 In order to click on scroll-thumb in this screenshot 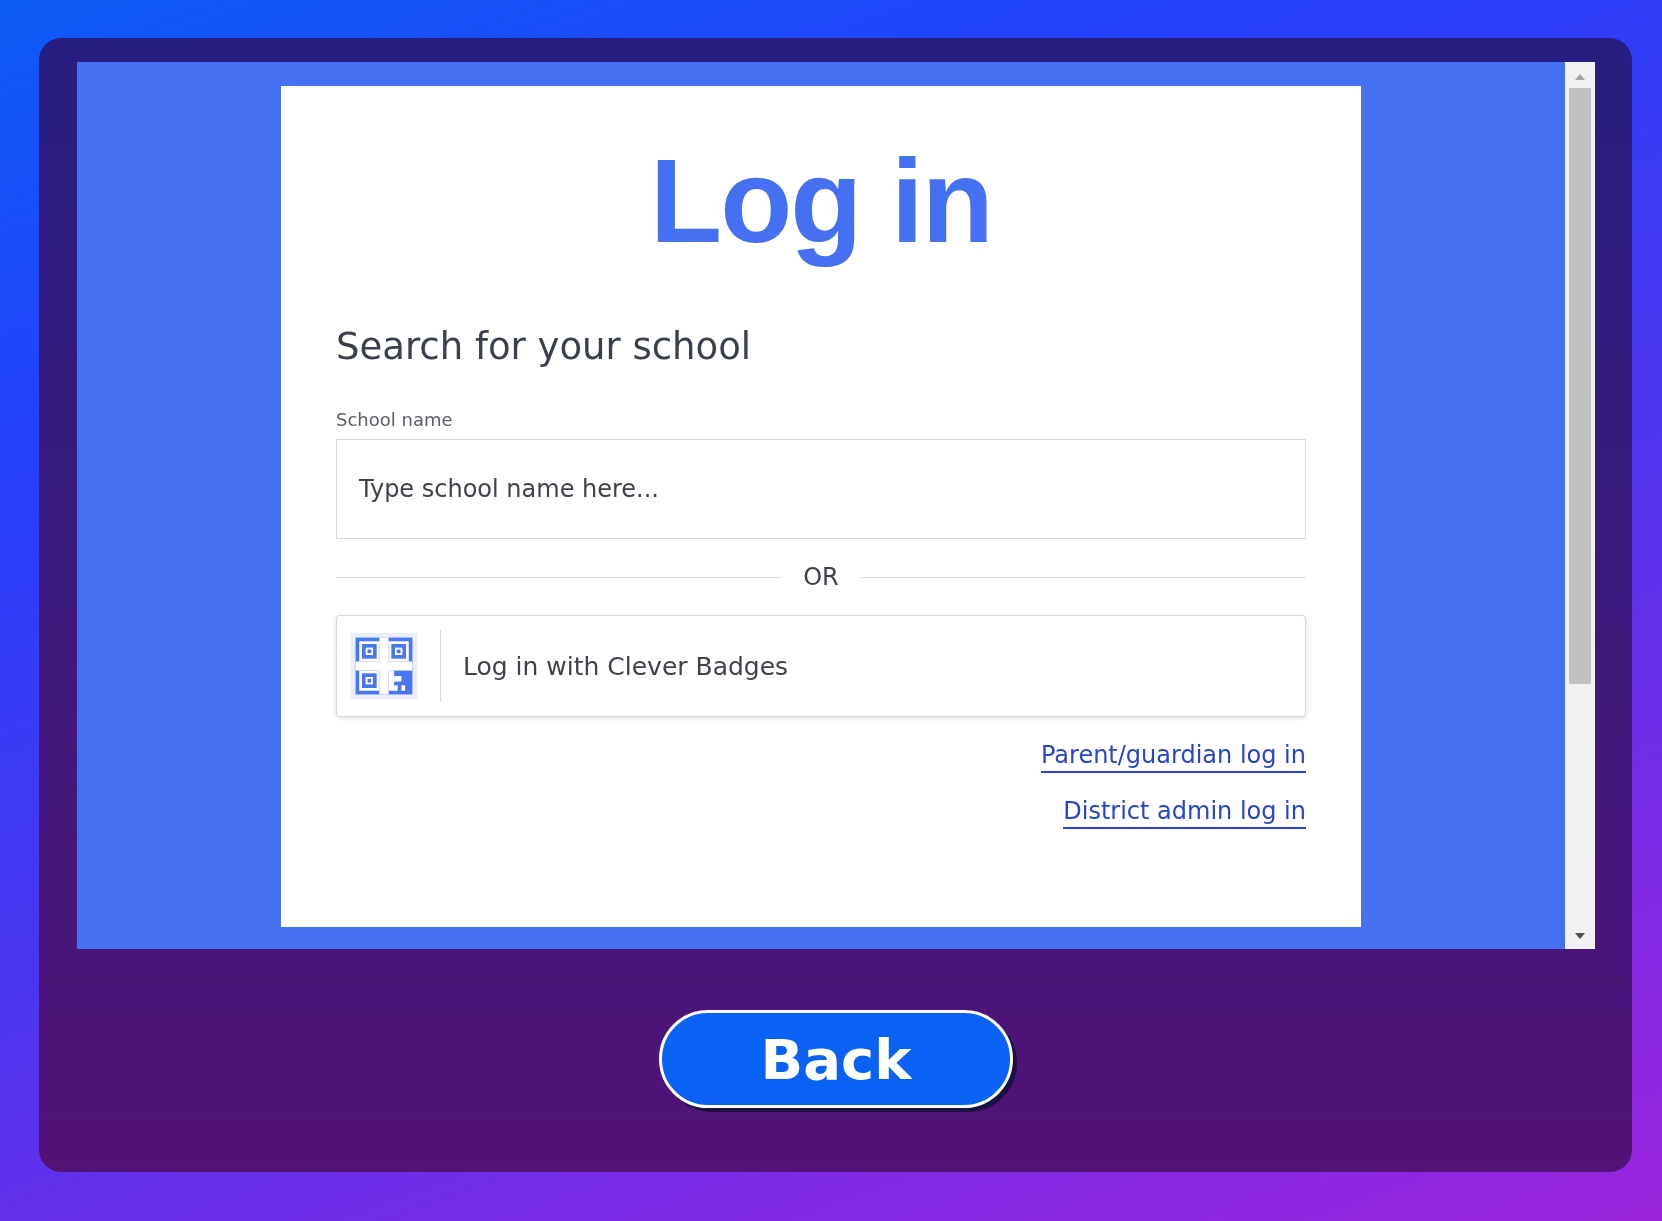, I will do `click(1580, 386)`.